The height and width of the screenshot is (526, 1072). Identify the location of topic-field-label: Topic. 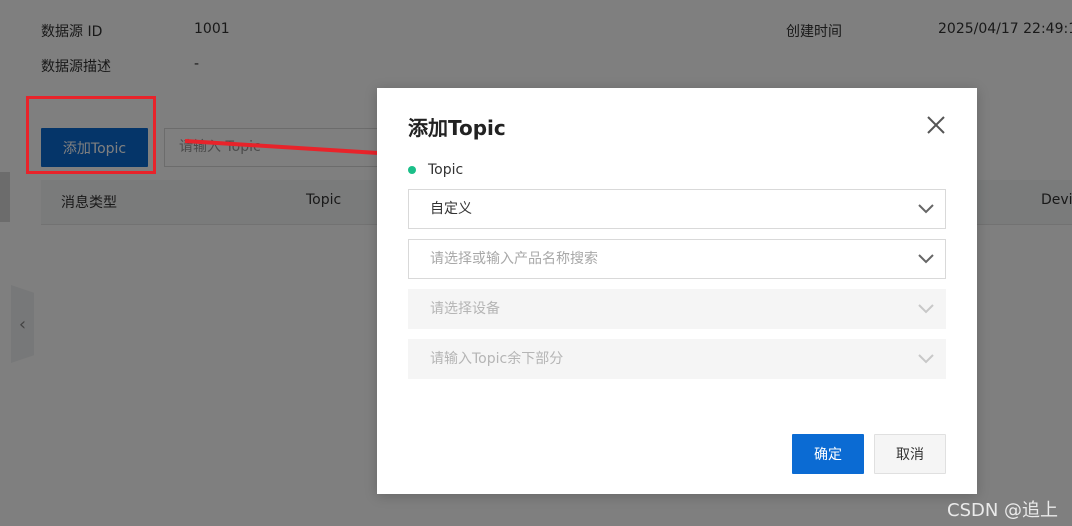
(435, 170).